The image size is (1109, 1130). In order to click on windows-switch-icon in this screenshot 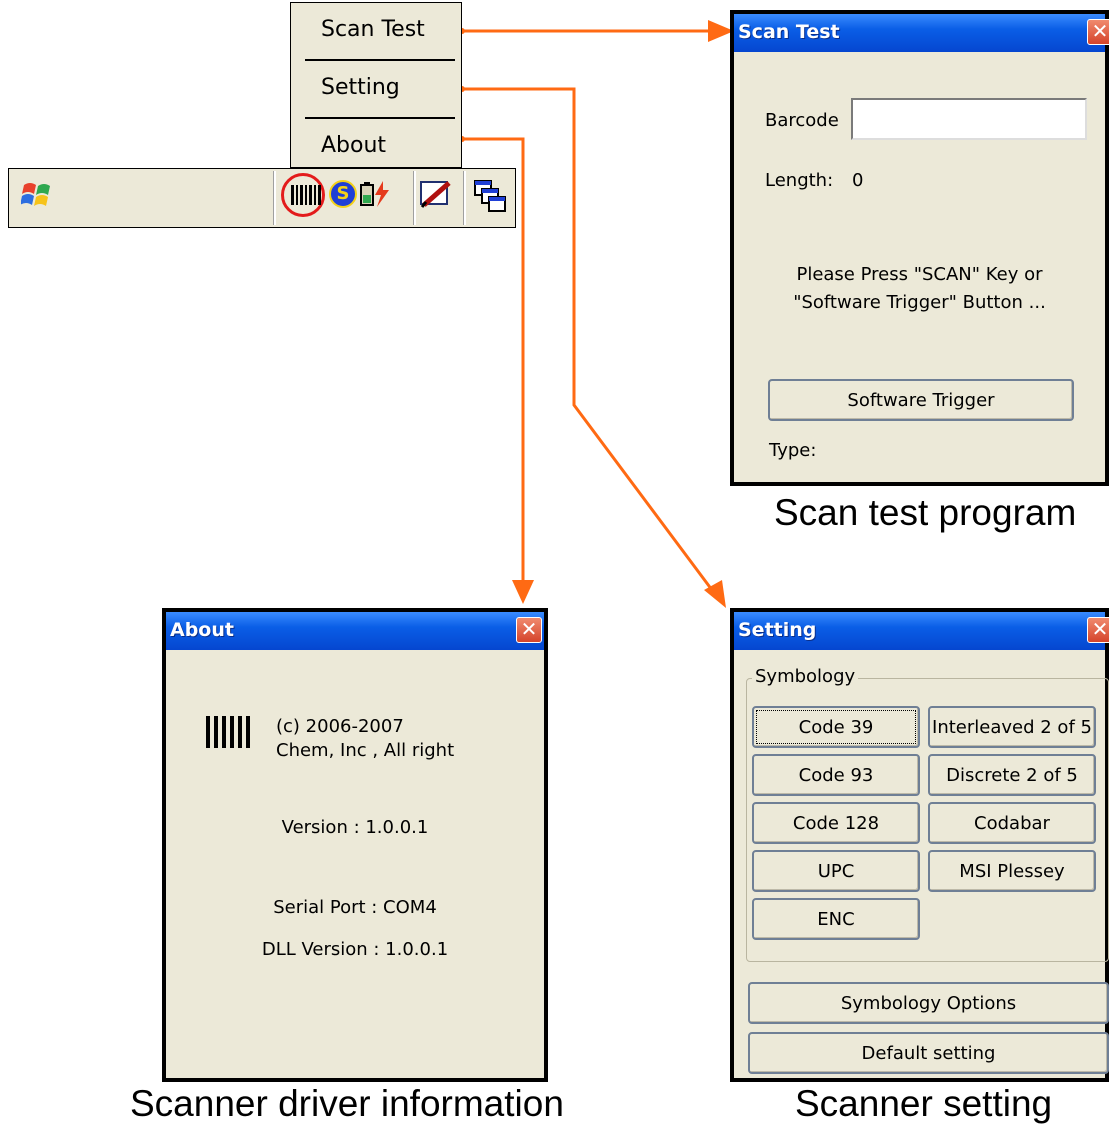, I will do `click(490, 196)`.